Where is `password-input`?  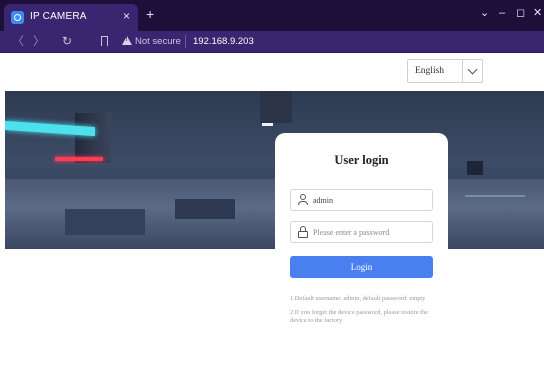 password-input is located at coordinates (370, 232).